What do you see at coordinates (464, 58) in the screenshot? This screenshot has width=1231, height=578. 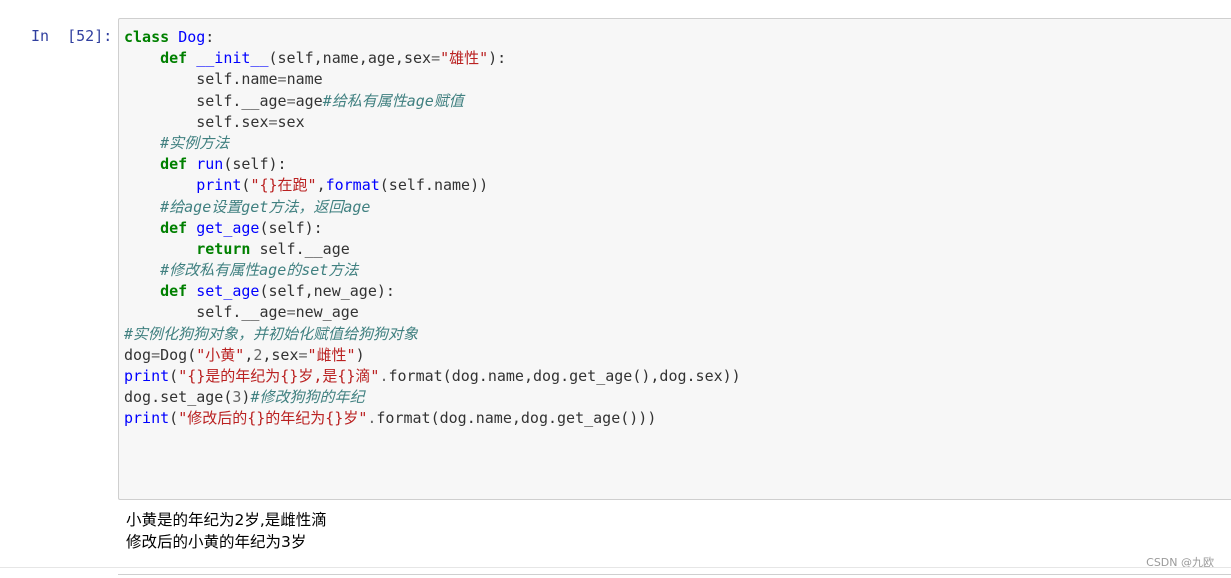 I see `string-token: "雄性"` at bounding box center [464, 58].